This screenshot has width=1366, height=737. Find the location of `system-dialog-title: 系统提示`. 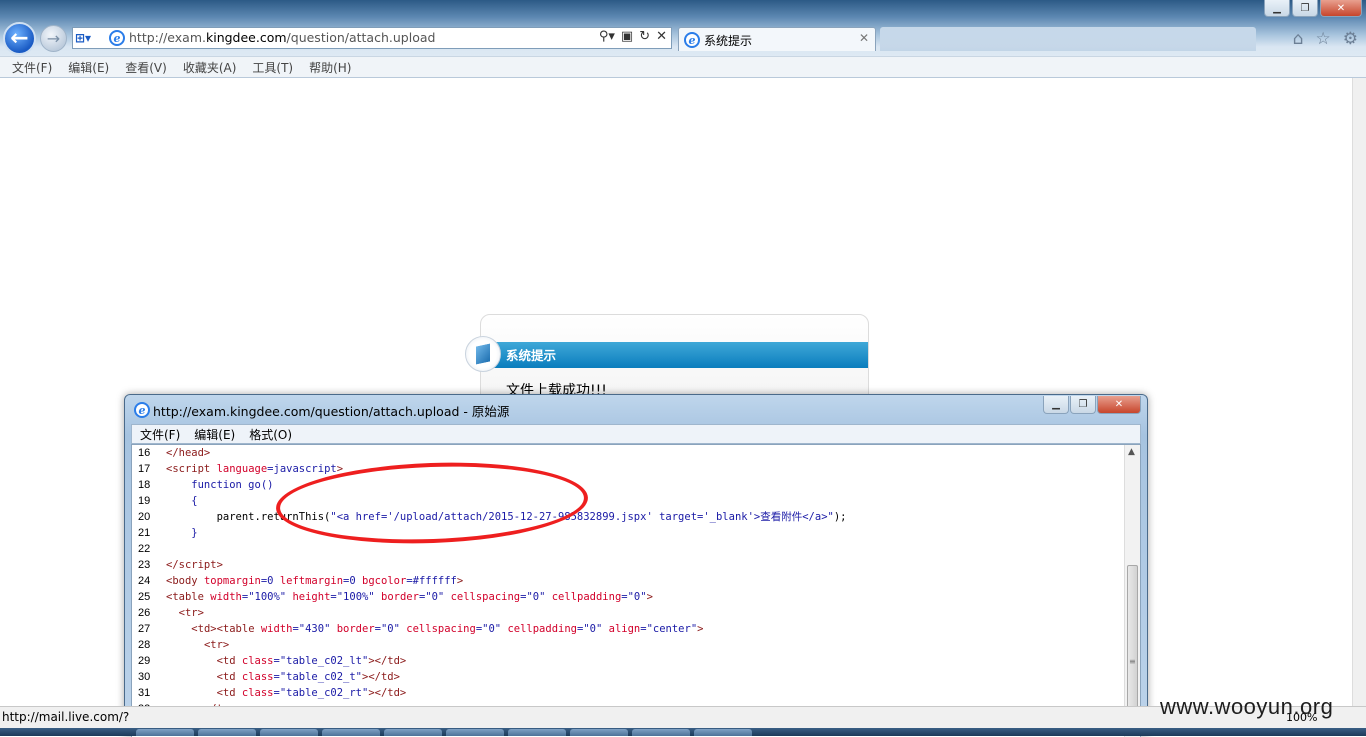

system-dialog-title: 系统提示 is located at coordinates (531, 355).